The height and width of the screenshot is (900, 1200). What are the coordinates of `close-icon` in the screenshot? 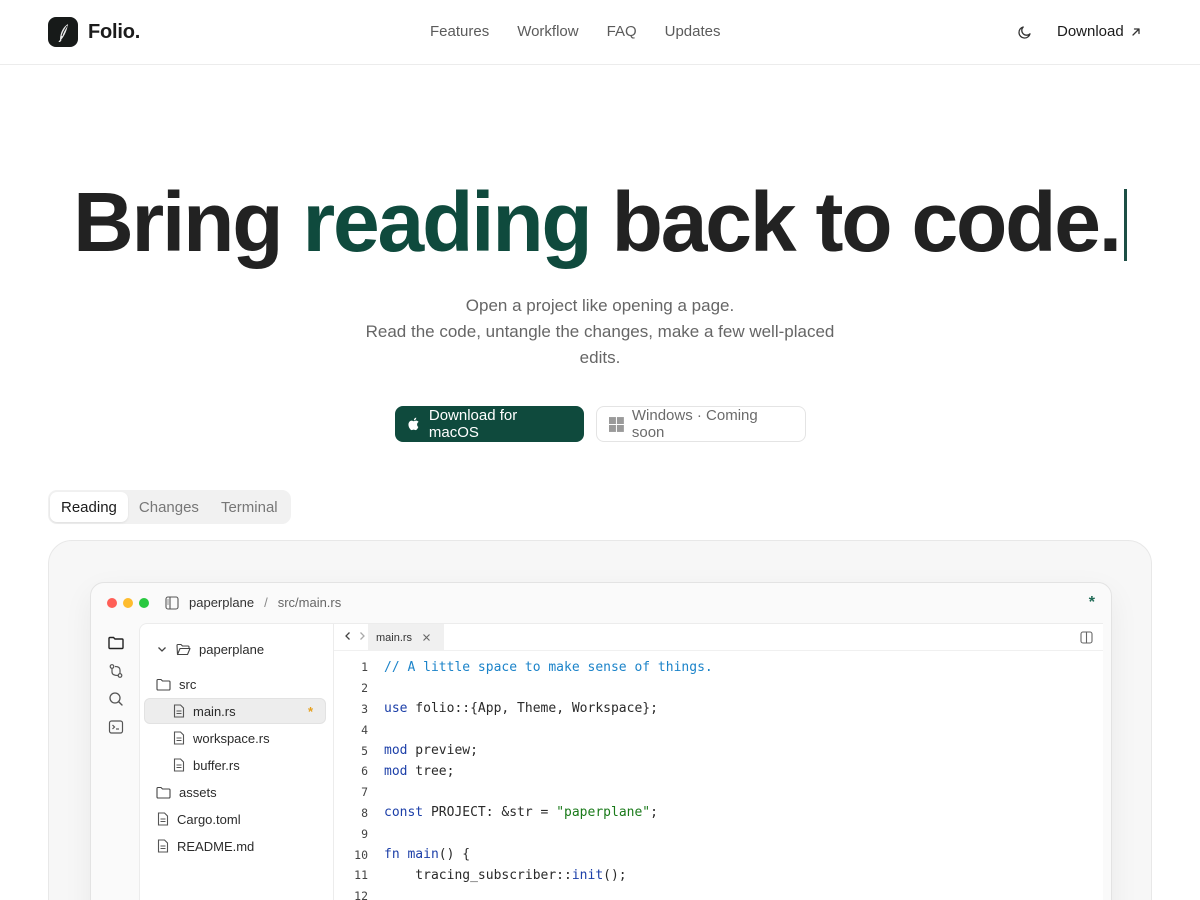 It's located at (426, 637).